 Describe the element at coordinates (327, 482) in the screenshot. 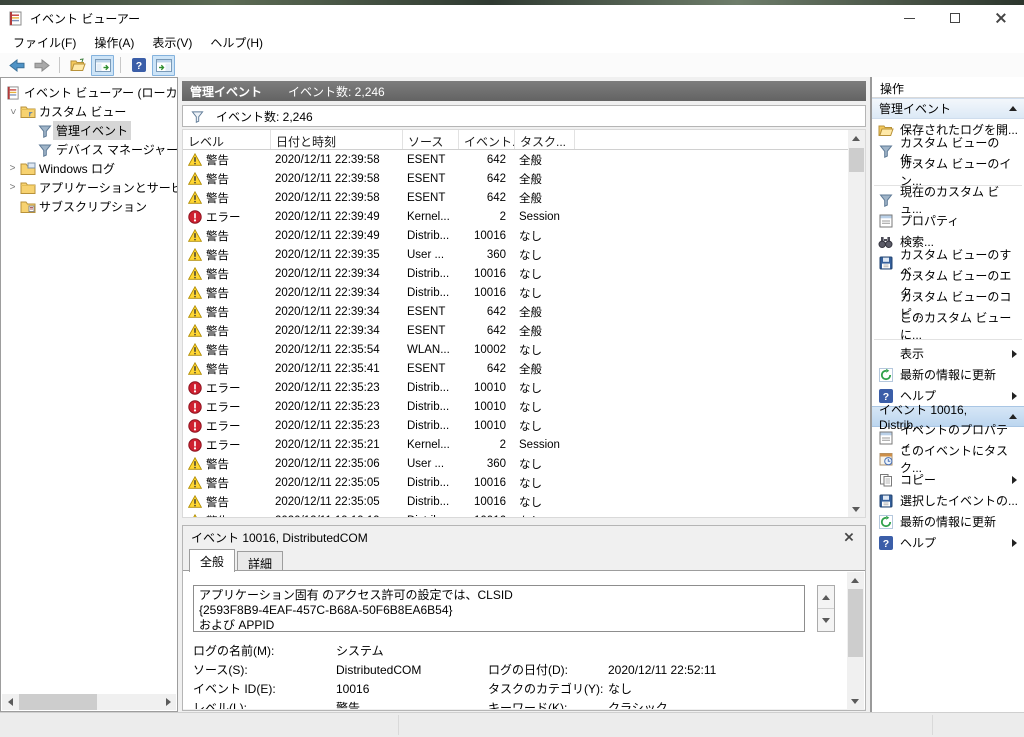

I see `datetime-cell: 2020/12/11 22:35:05` at that location.